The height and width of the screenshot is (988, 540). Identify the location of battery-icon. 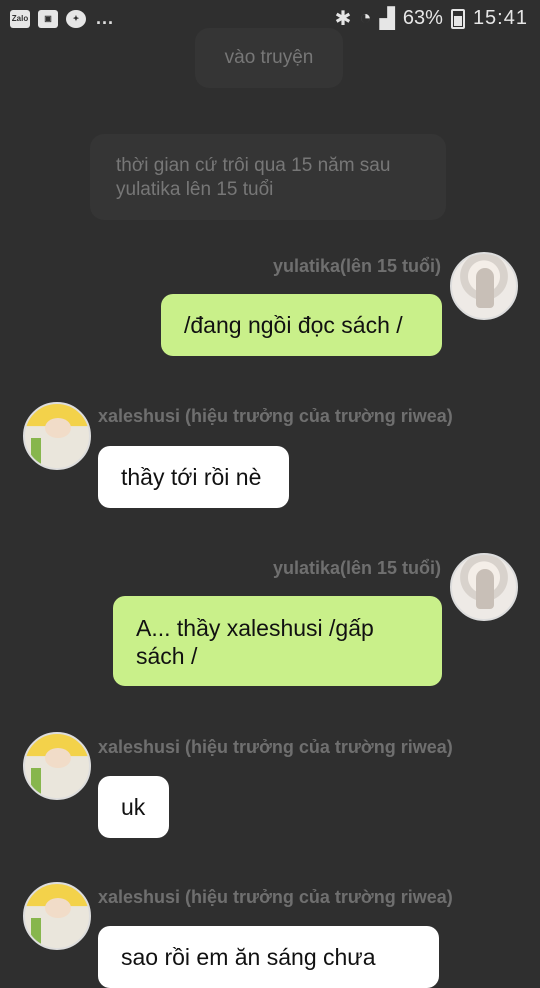
(457, 18).